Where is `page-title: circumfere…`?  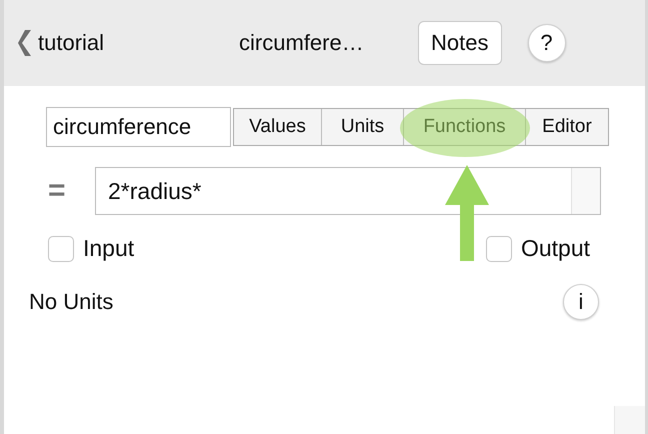 page-title: circumfere… is located at coordinates (302, 43).